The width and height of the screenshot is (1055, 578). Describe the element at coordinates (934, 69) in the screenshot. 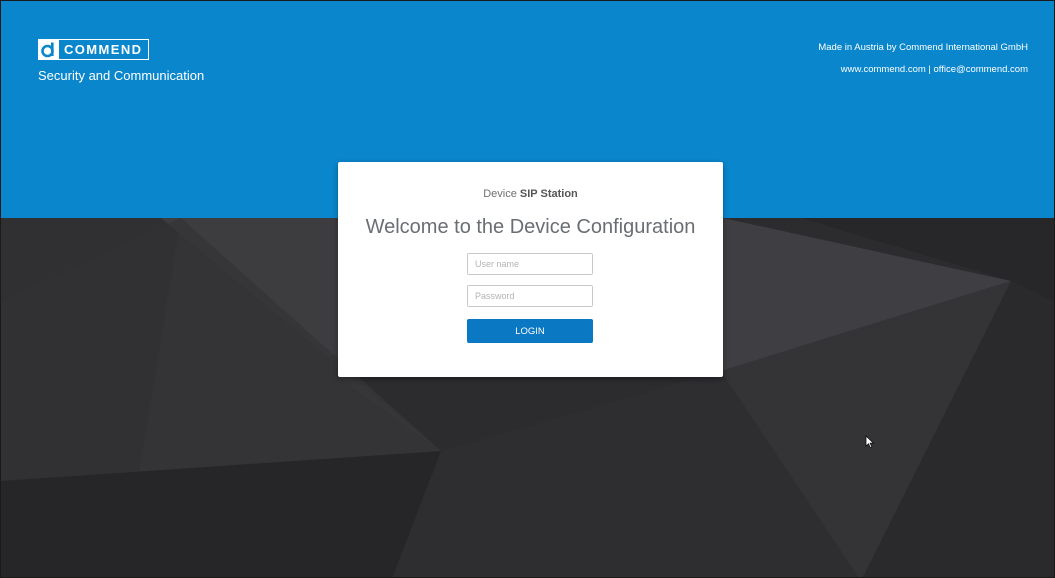

I see `contact-text: www.commend.com | office@commend.com` at that location.